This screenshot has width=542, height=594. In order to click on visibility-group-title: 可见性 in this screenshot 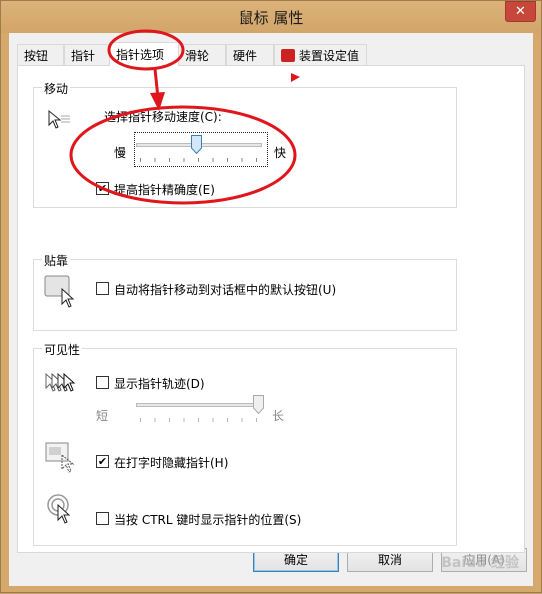, I will do `click(62, 349)`.